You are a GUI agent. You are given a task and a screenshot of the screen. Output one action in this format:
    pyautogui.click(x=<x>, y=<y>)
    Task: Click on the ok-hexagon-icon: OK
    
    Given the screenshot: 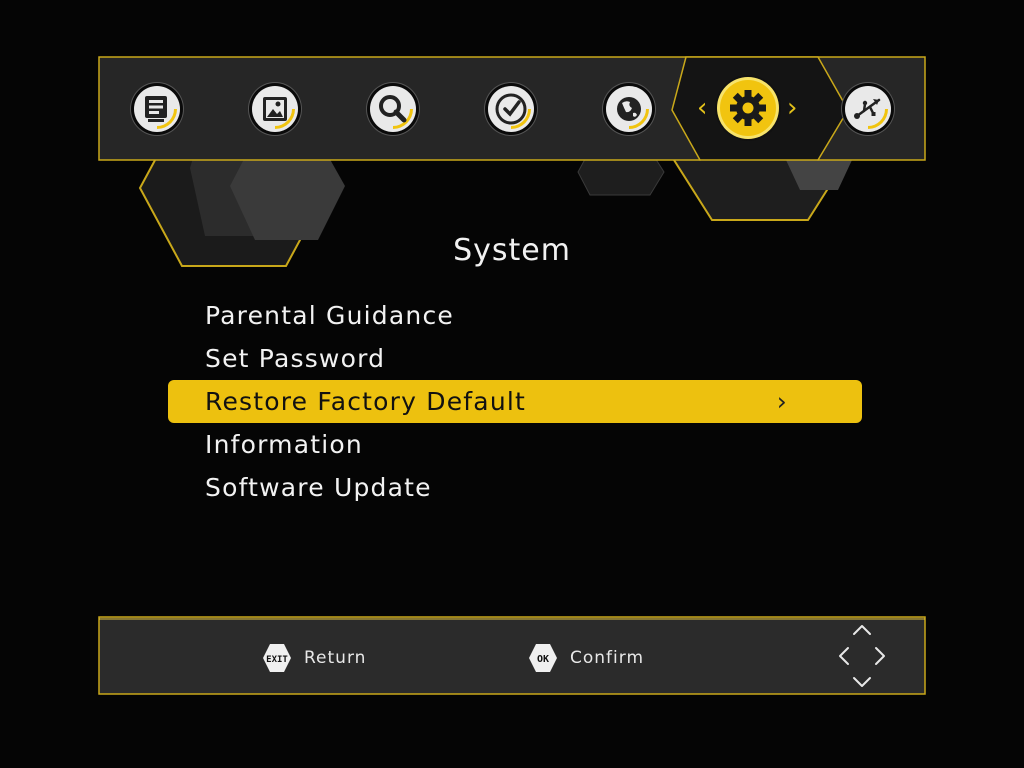 What is the action you would take?
    pyautogui.click(x=543, y=658)
    